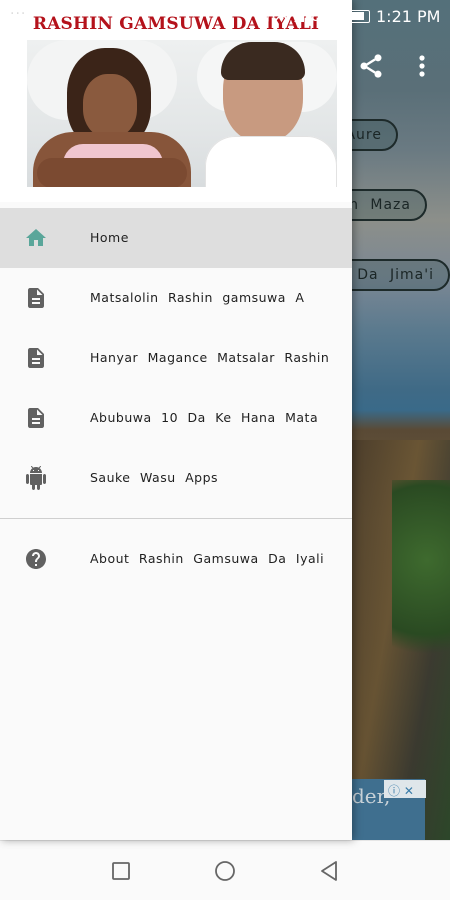 The width and height of the screenshot is (450, 900). I want to click on menu-item-hanyar: Hanyar Magance Matsalar Rashin, so click(176, 358).